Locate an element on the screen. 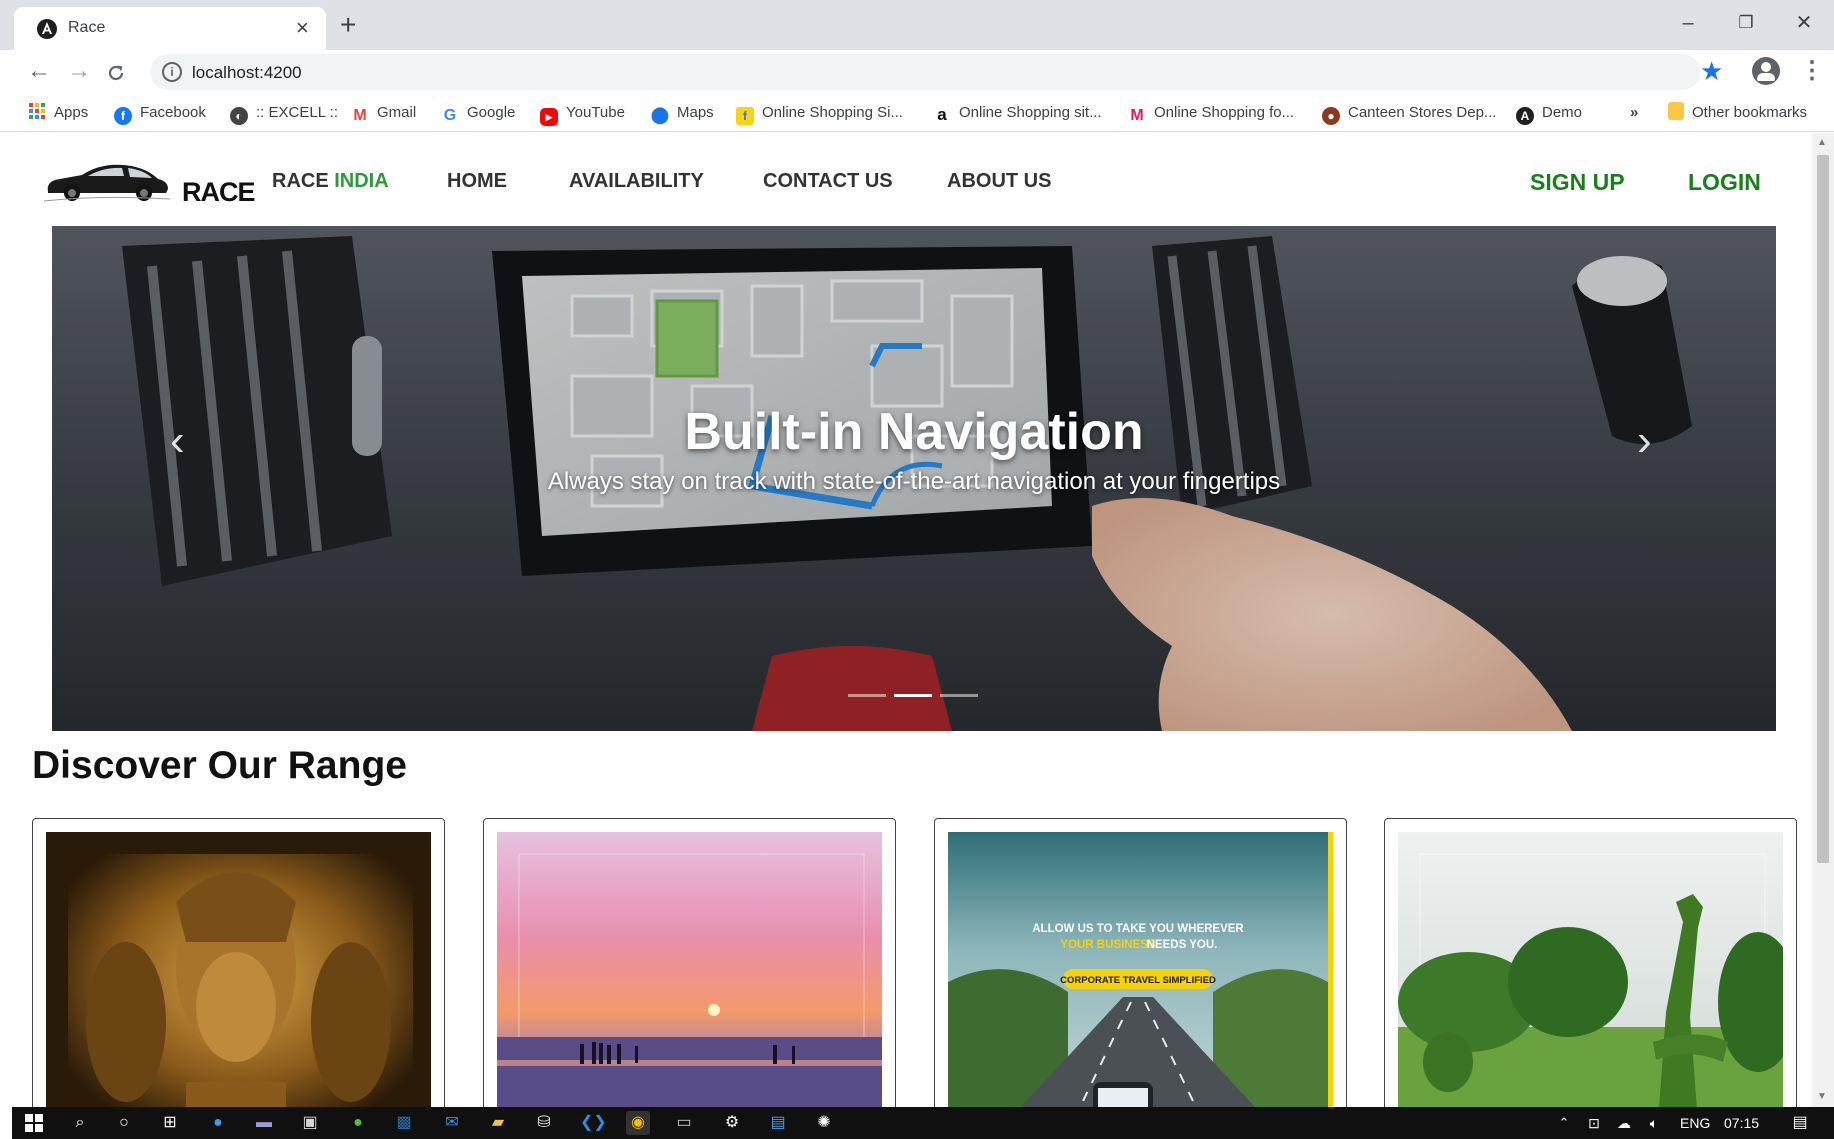 This screenshot has width=1834, height=1139. brand-part-2: INDIA is located at coordinates (361, 181).